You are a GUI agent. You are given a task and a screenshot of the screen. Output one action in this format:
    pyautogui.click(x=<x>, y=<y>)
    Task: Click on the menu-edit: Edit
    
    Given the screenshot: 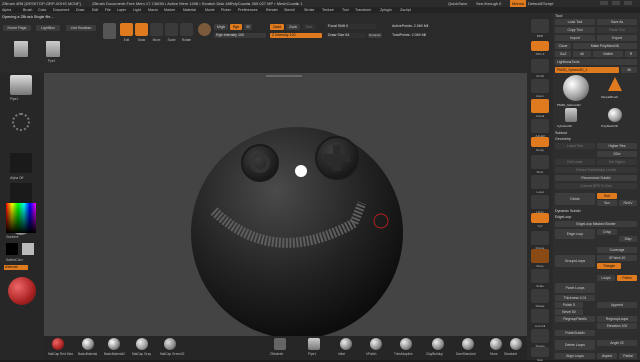 What is the action you would take?
    pyautogui.click(x=95, y=10)
    